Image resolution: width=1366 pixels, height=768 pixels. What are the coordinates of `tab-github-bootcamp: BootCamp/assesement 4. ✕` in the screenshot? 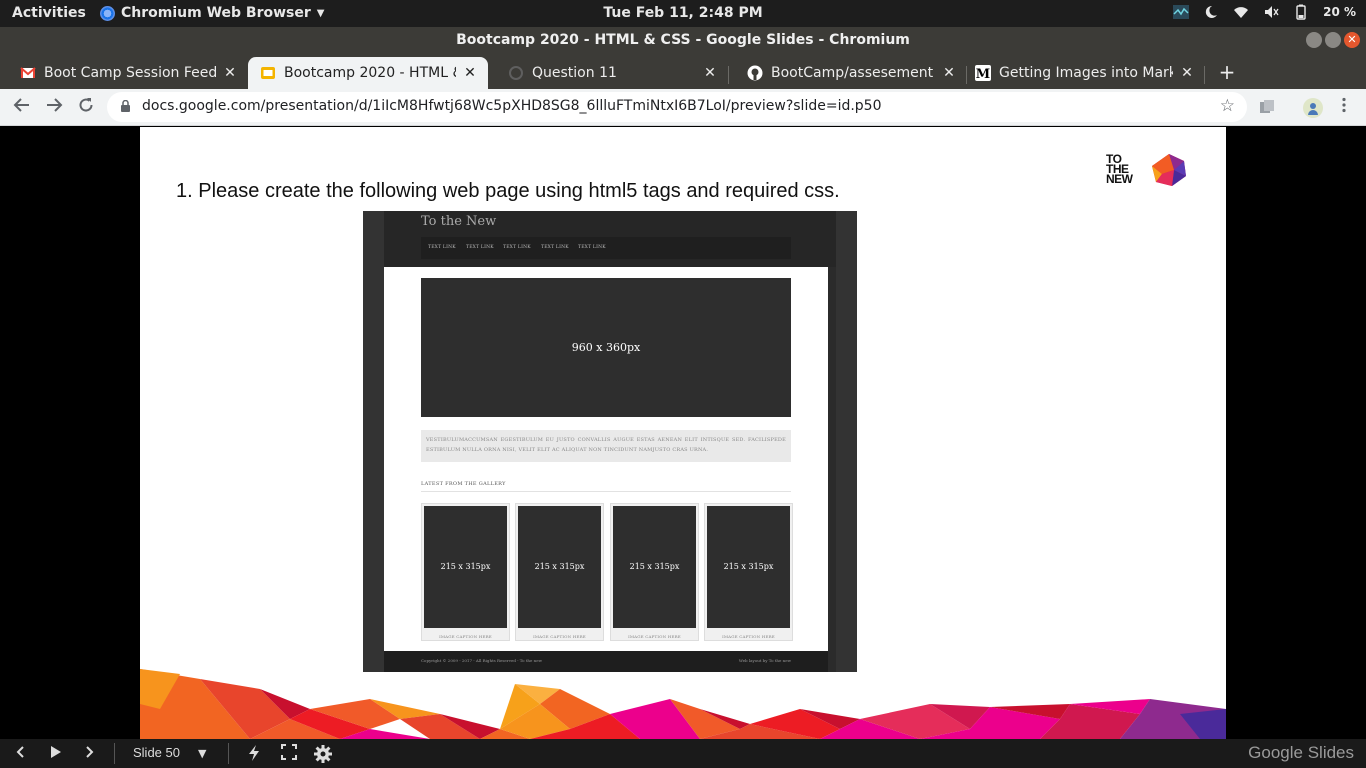 It's located at (847, 73).